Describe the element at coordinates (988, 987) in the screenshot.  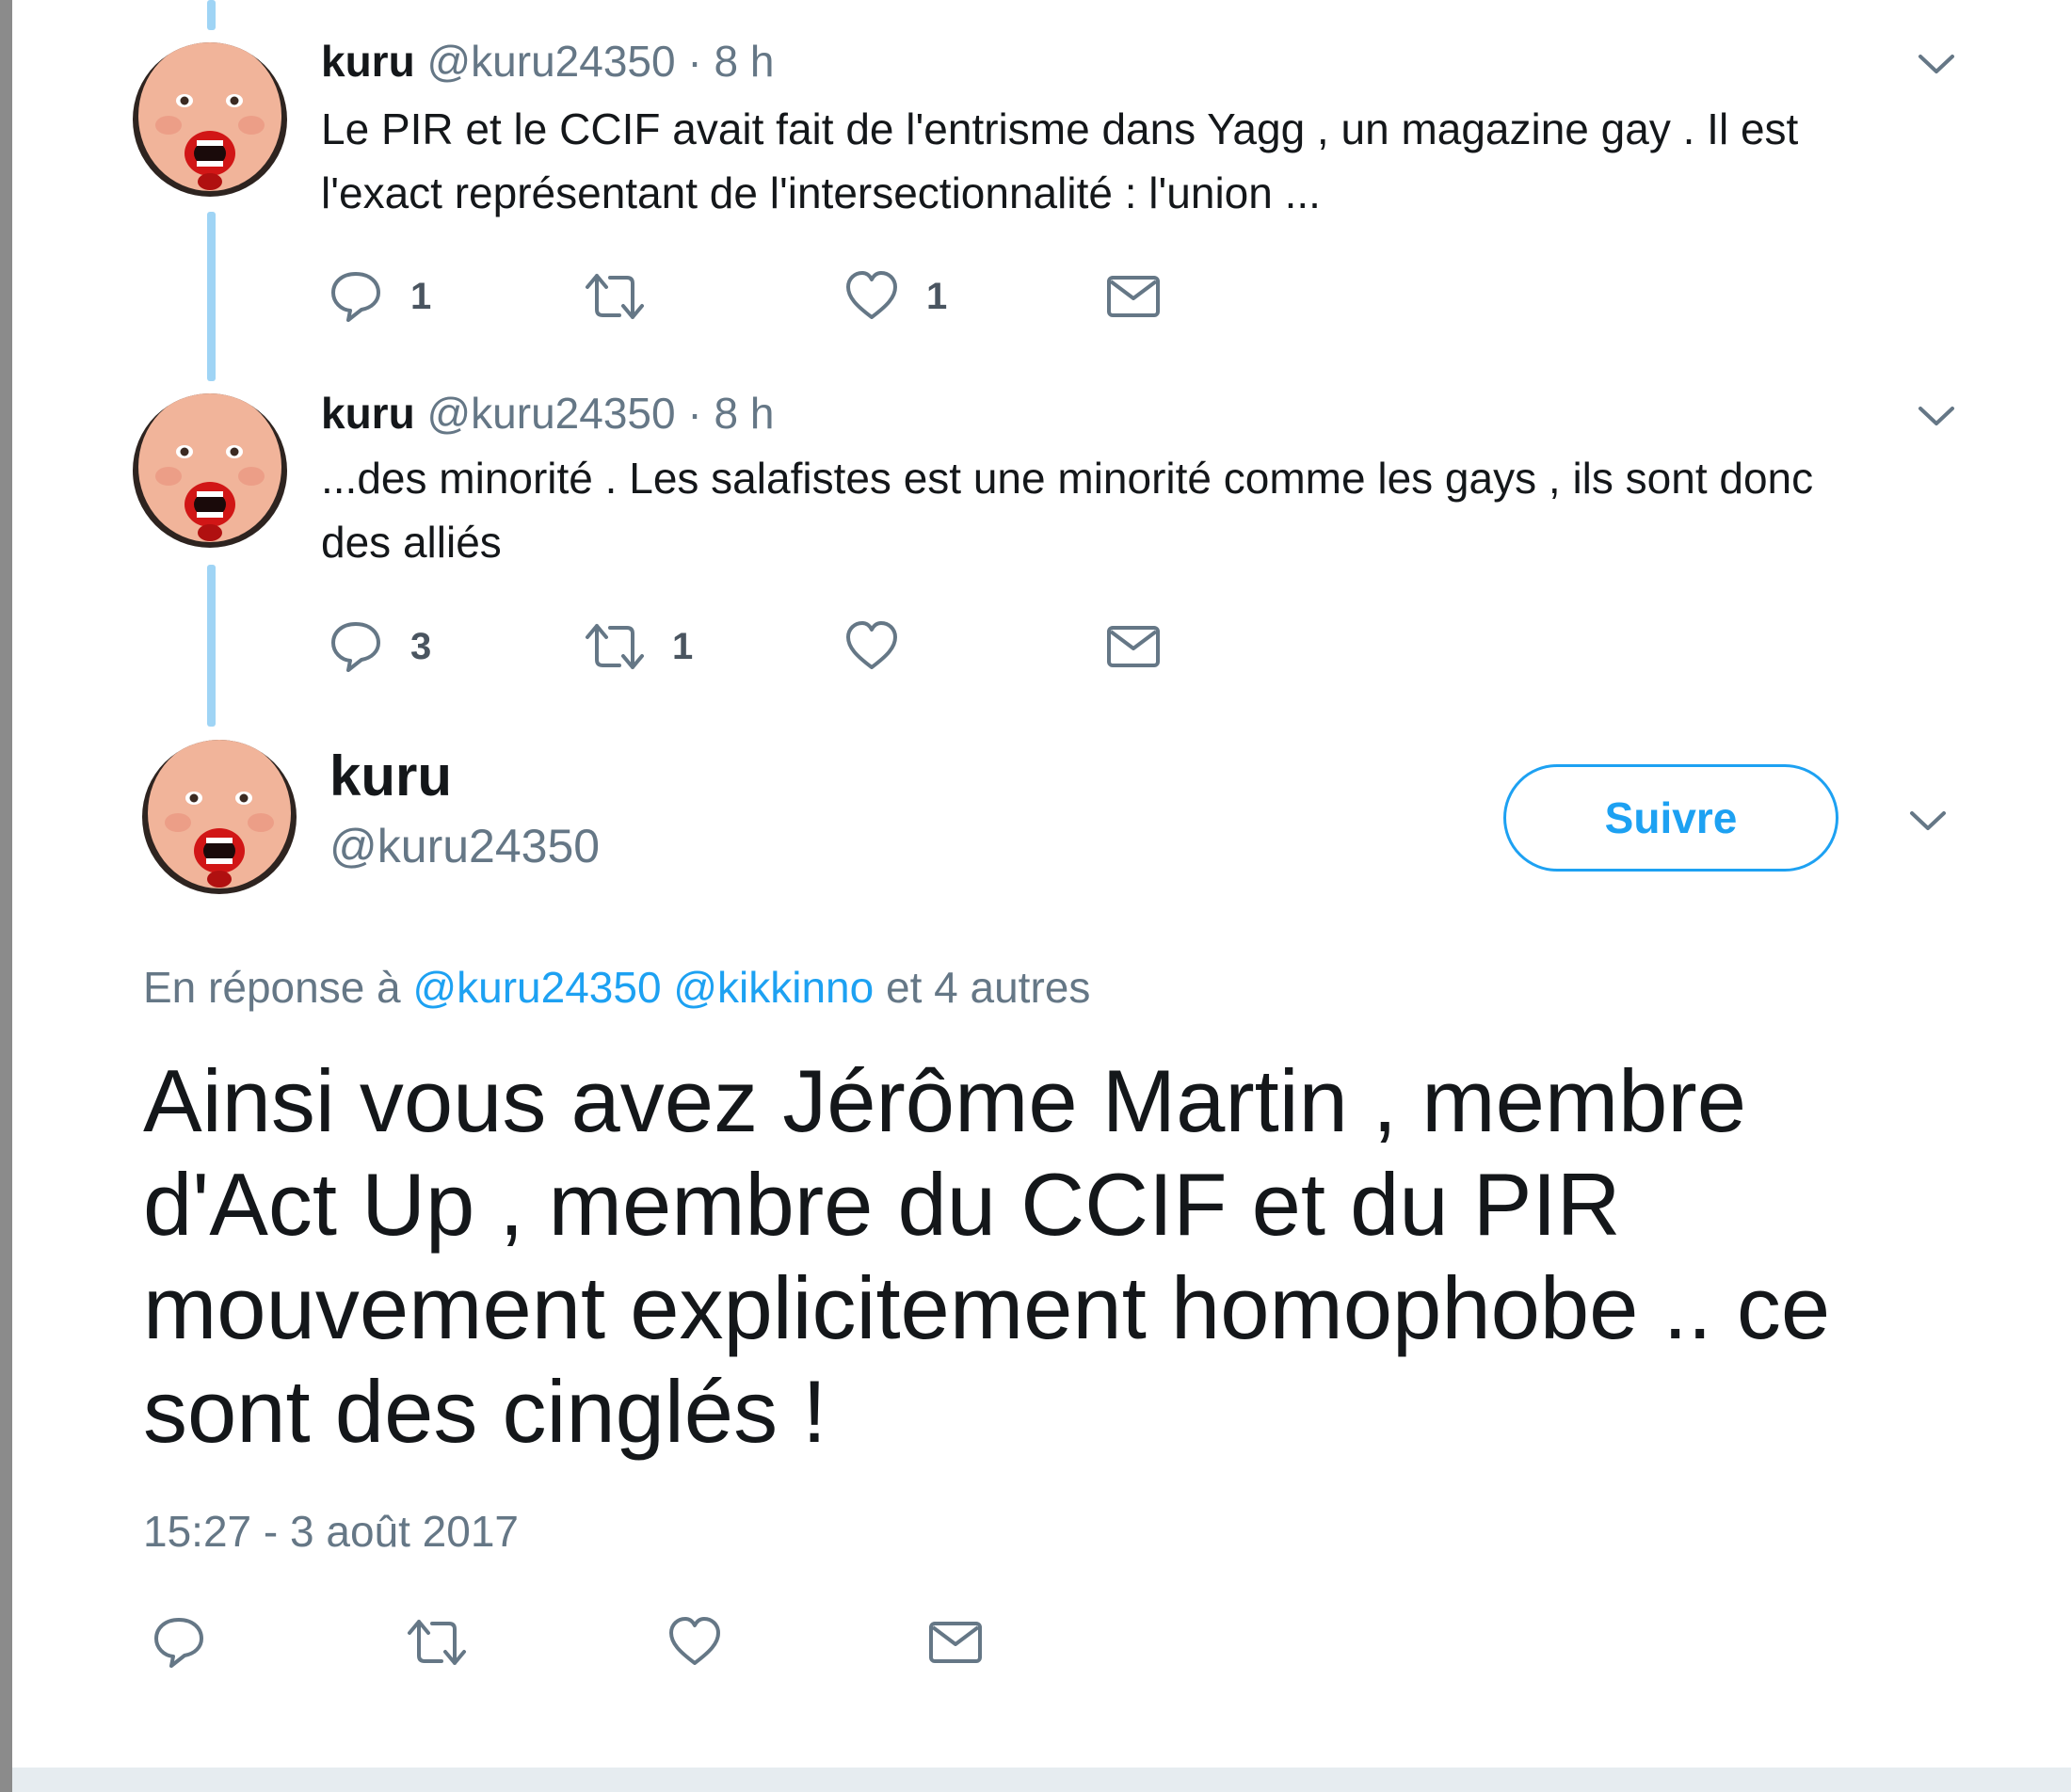
I see `reply-others-link: et 4 autres` at that location.